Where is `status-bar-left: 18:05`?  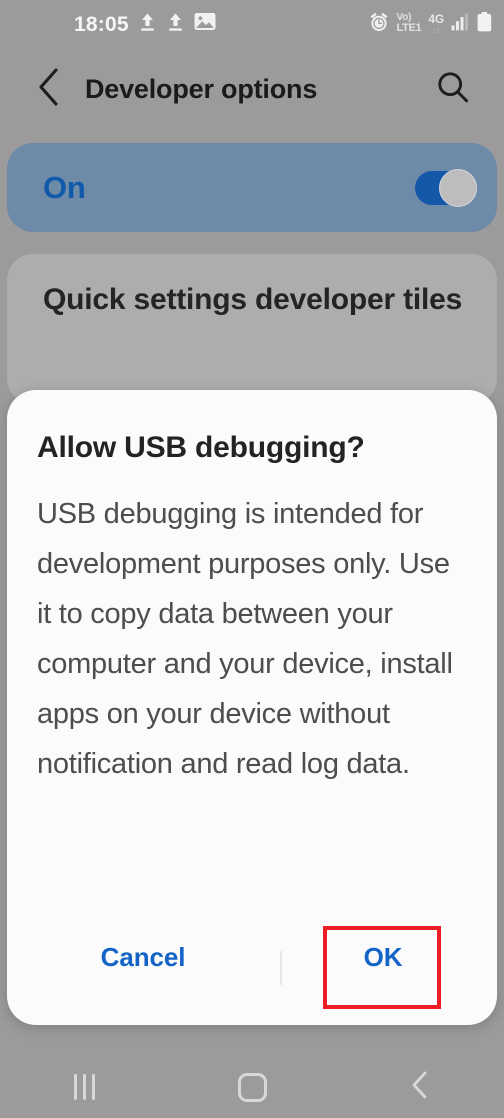 status-bar-left: 18:05 is located at coordinates (145, 24).